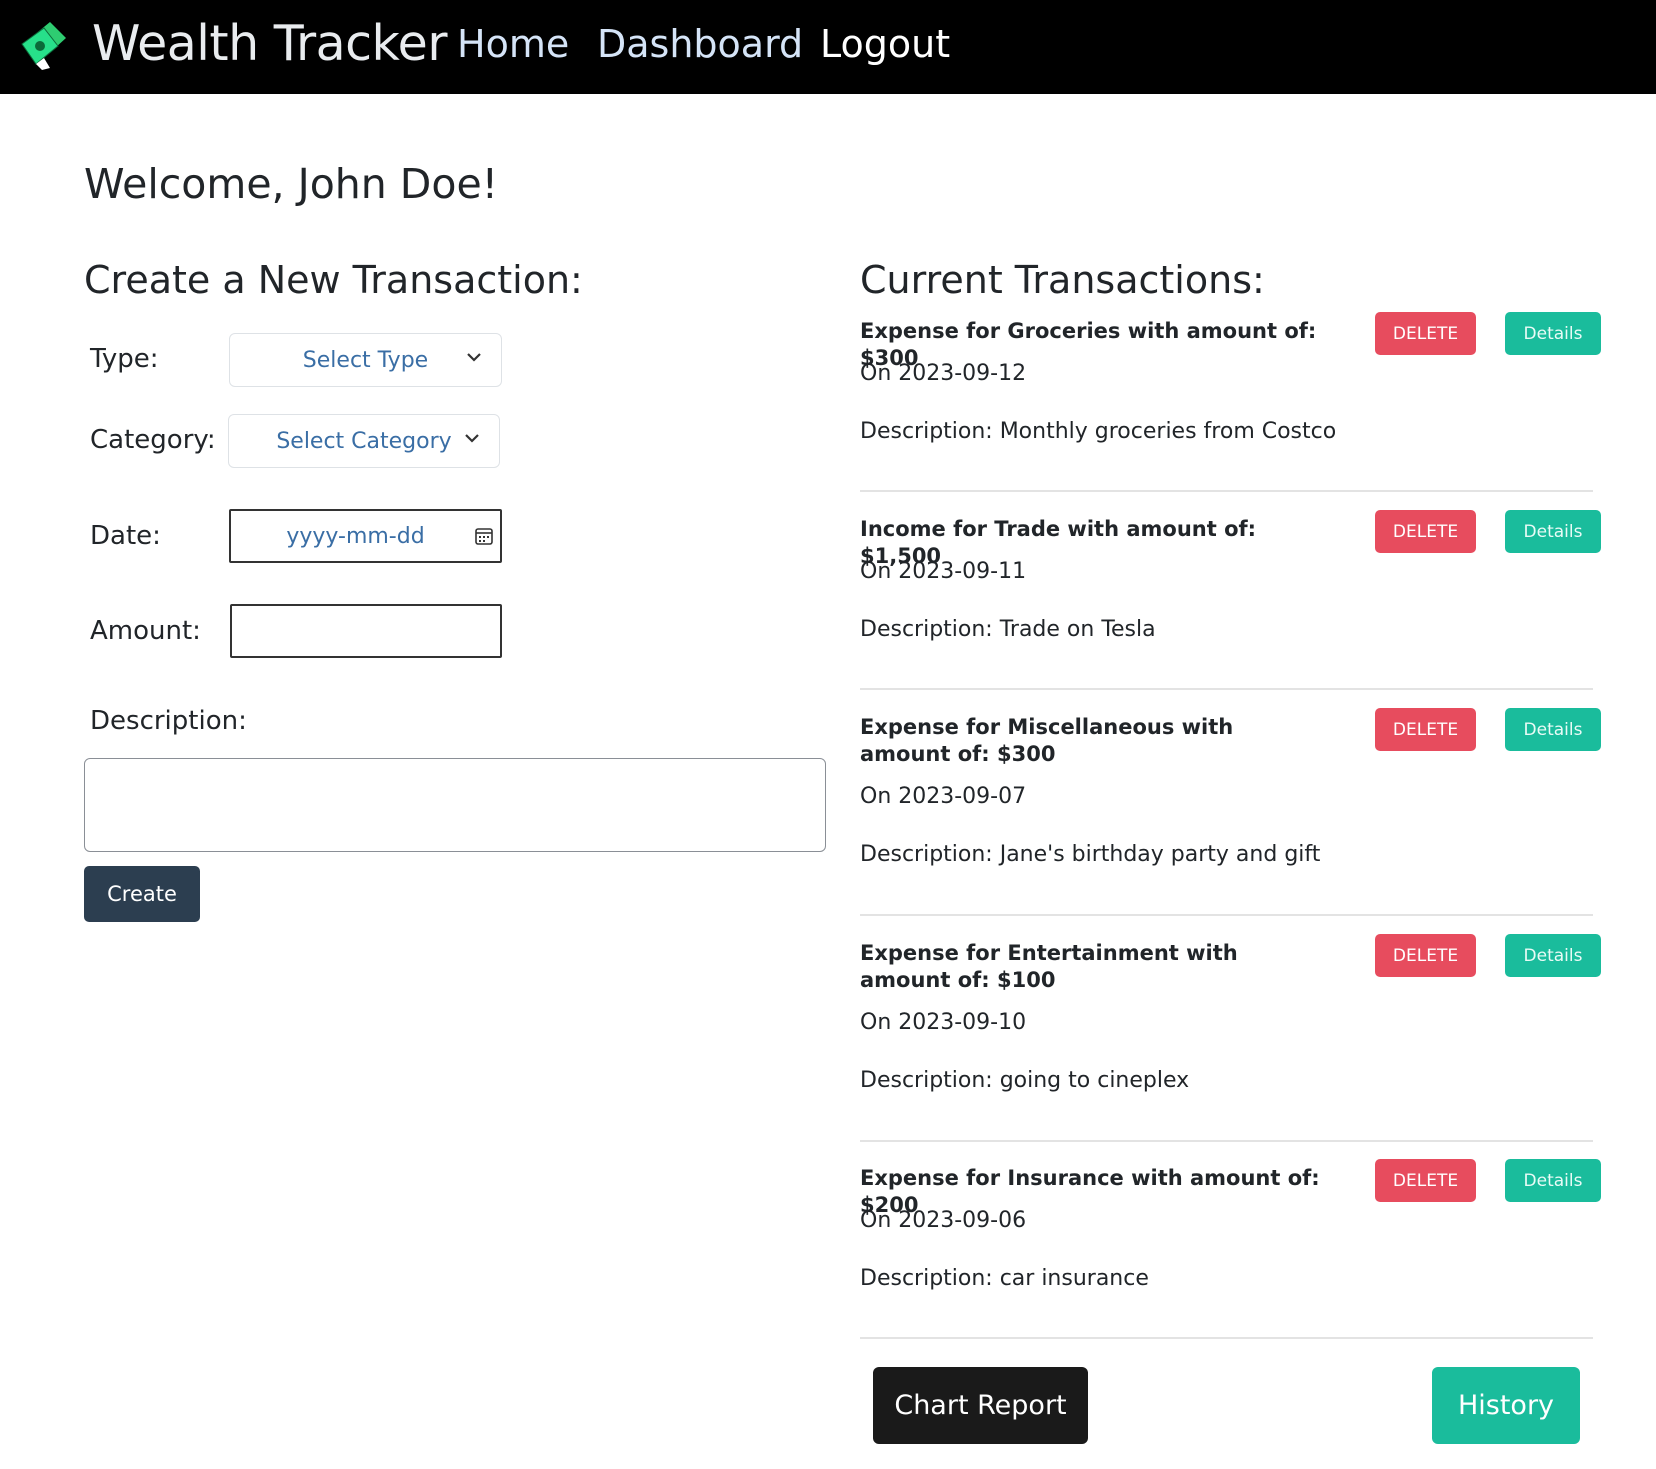 This screenshot has width=1656, height=1469. What do you see at coordinates (943, 796) in the screenshot?
I see `transaction-date: On 2023-09-07` at bounding box center [943, 796].